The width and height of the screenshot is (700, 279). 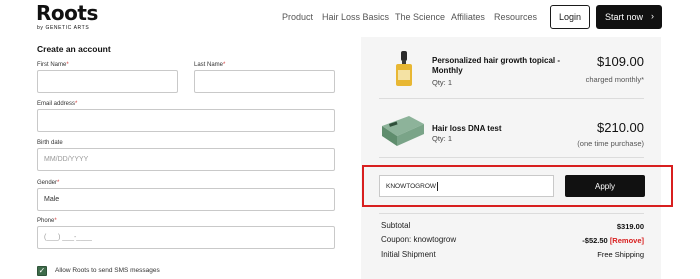 I want to click on email-label-text: Email address, so click(x=56, y=104).